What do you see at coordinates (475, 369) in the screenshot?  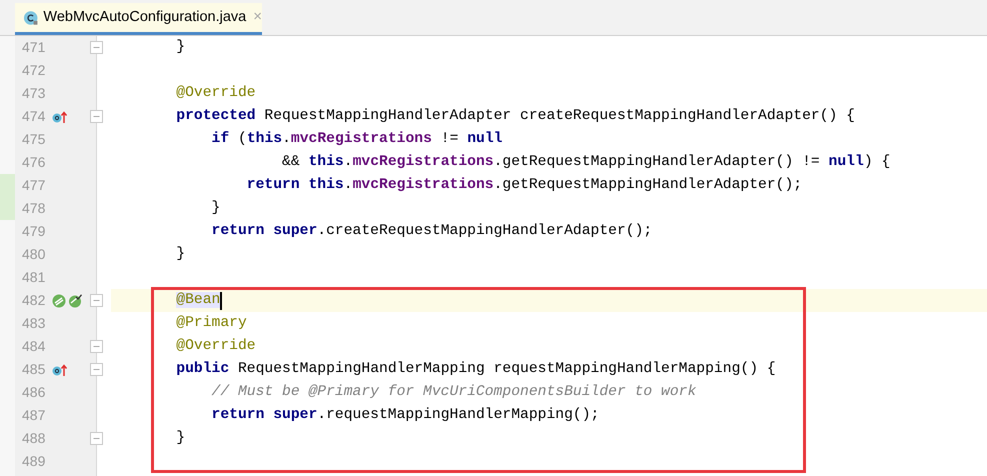 I see `code-line: public RequestMappingHandlerMapping requestMappingHandlerMapping() {` at bounding box center [475, 369].